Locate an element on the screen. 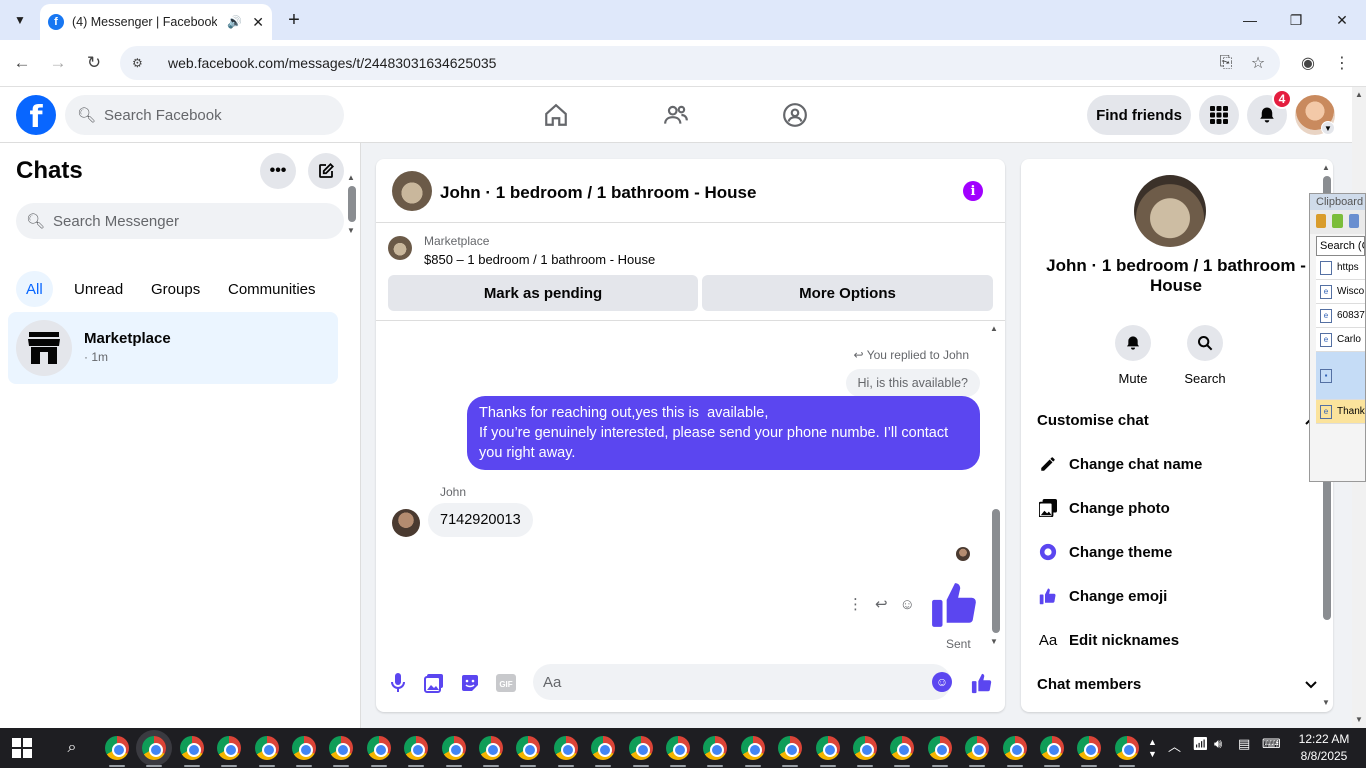 This screenshot has width=1366, height=768. change-theme-option: Change theme is located at coordinates (1177, 552).